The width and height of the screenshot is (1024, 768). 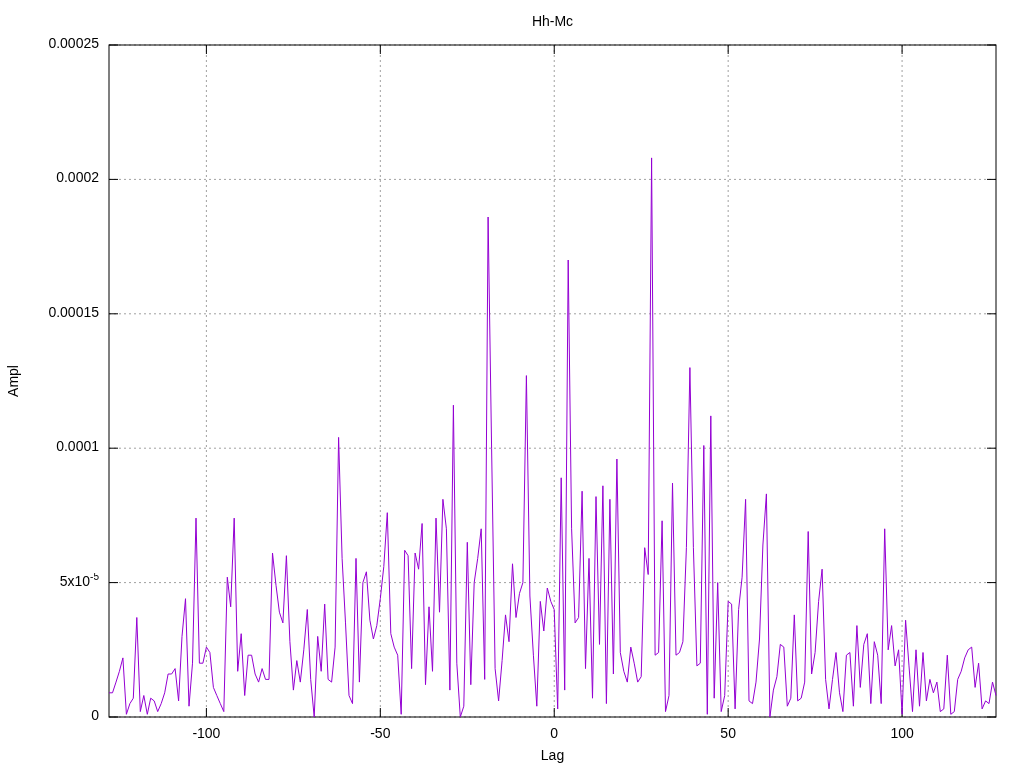 I want to click on y-tick-label: 0.0002, so click(x=77, y=177).